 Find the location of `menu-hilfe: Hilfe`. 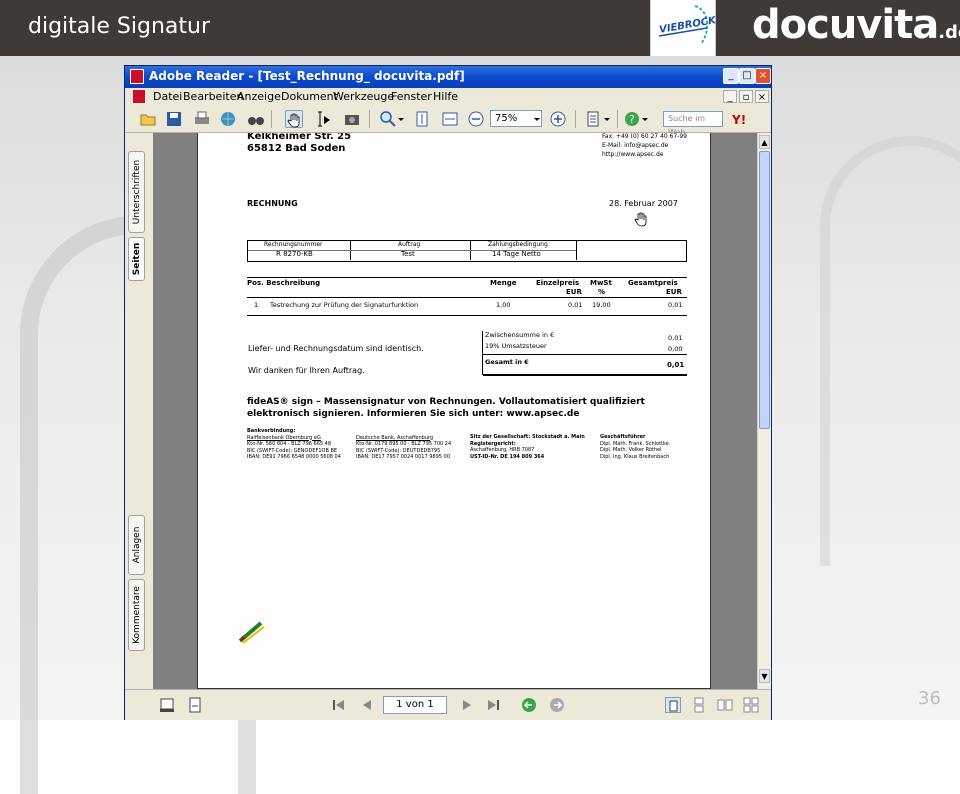

menu-hilfe: Hilfe is located at coordinates (445, 96).